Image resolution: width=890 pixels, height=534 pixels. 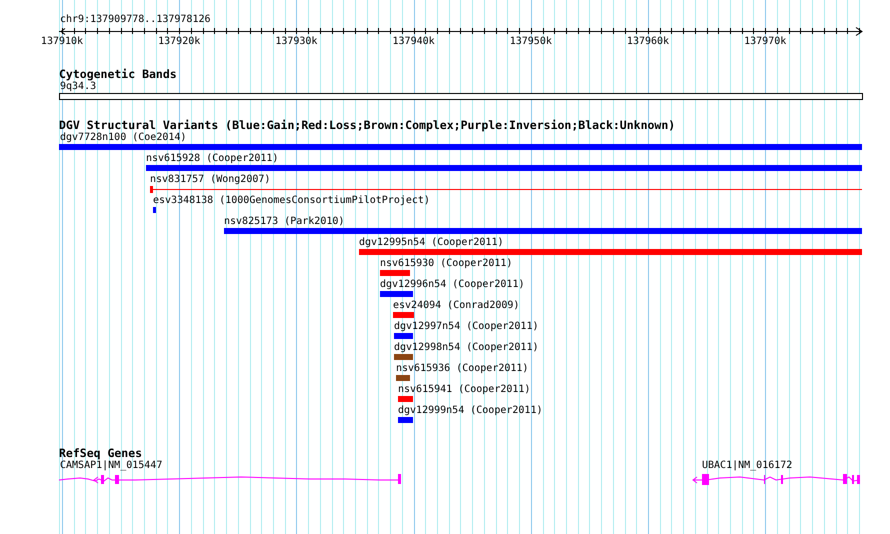 What do you see at coordinates (648, 42) in the screenshot?
I see `tick-label: 137960k` at bounding box center [648, 42].